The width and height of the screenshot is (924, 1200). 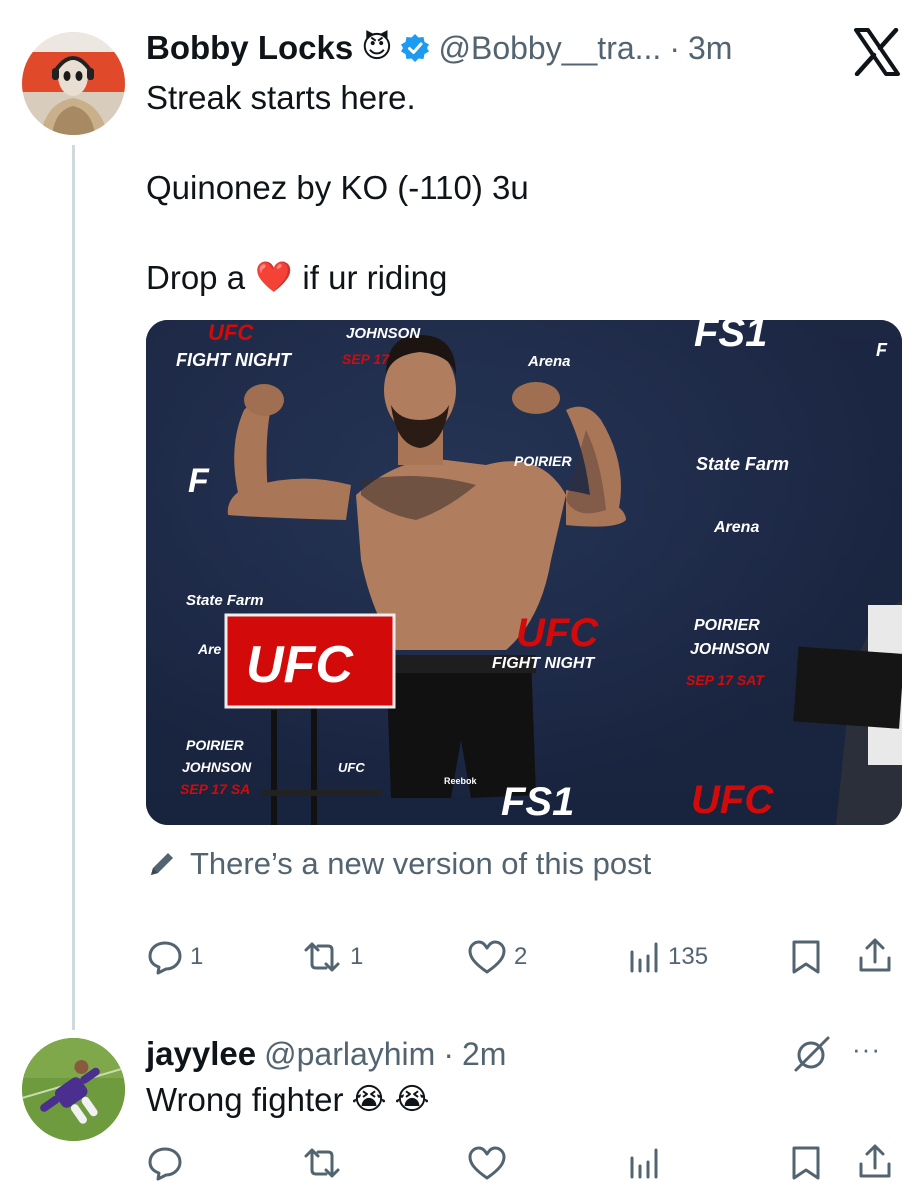 What do you see at coordinates (645, 957) in the screenshot?
I see `views-icon` at bounding box center [645, 957].